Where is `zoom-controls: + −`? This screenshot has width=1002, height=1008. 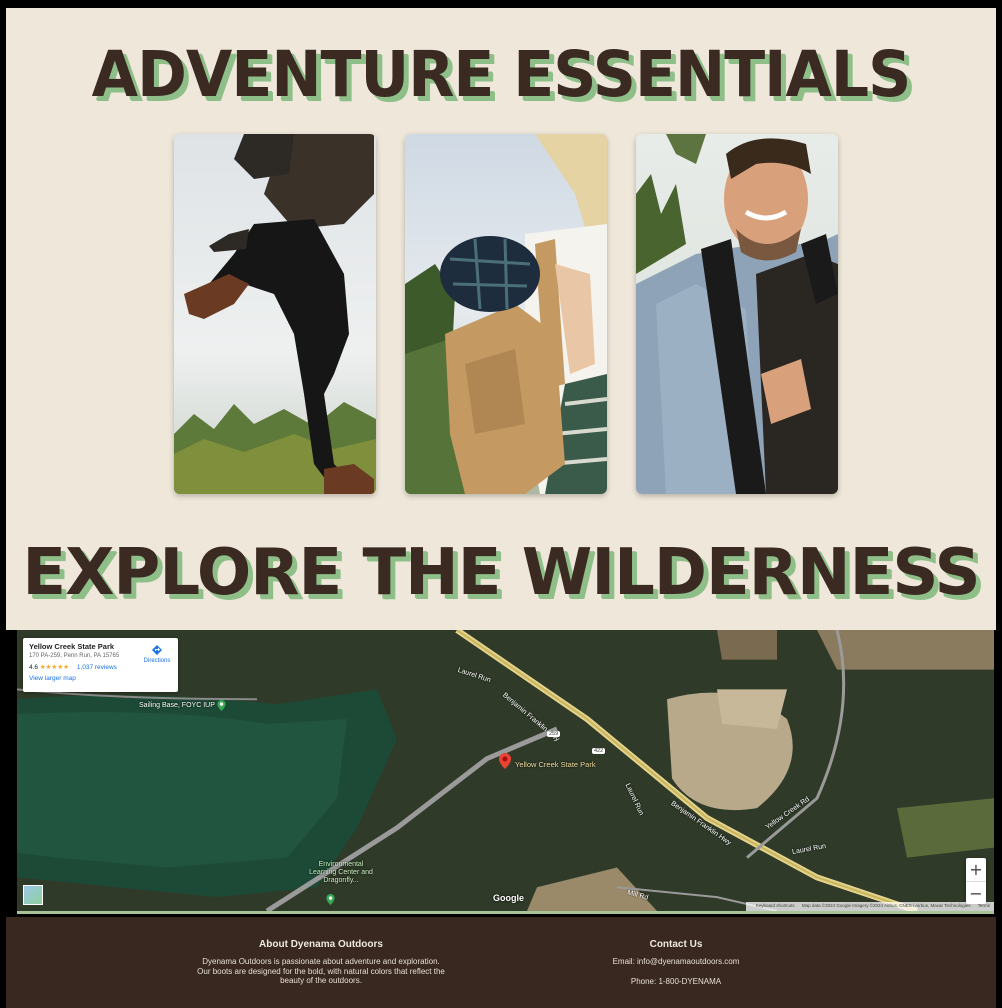
zoom-controls: + − is located at coordinates (976, 881).